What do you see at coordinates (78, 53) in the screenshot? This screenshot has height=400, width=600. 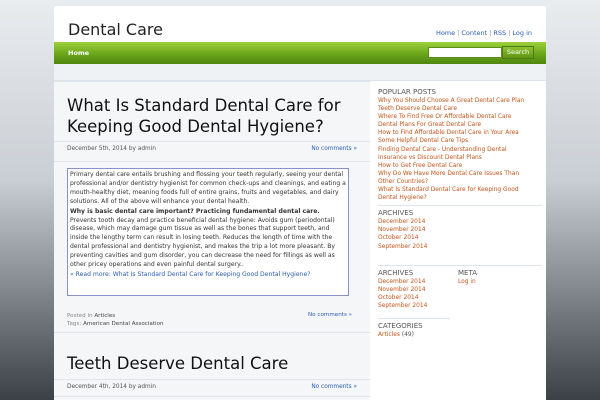 I see `nav-home-link: Home` at bounding box center [78, 53].